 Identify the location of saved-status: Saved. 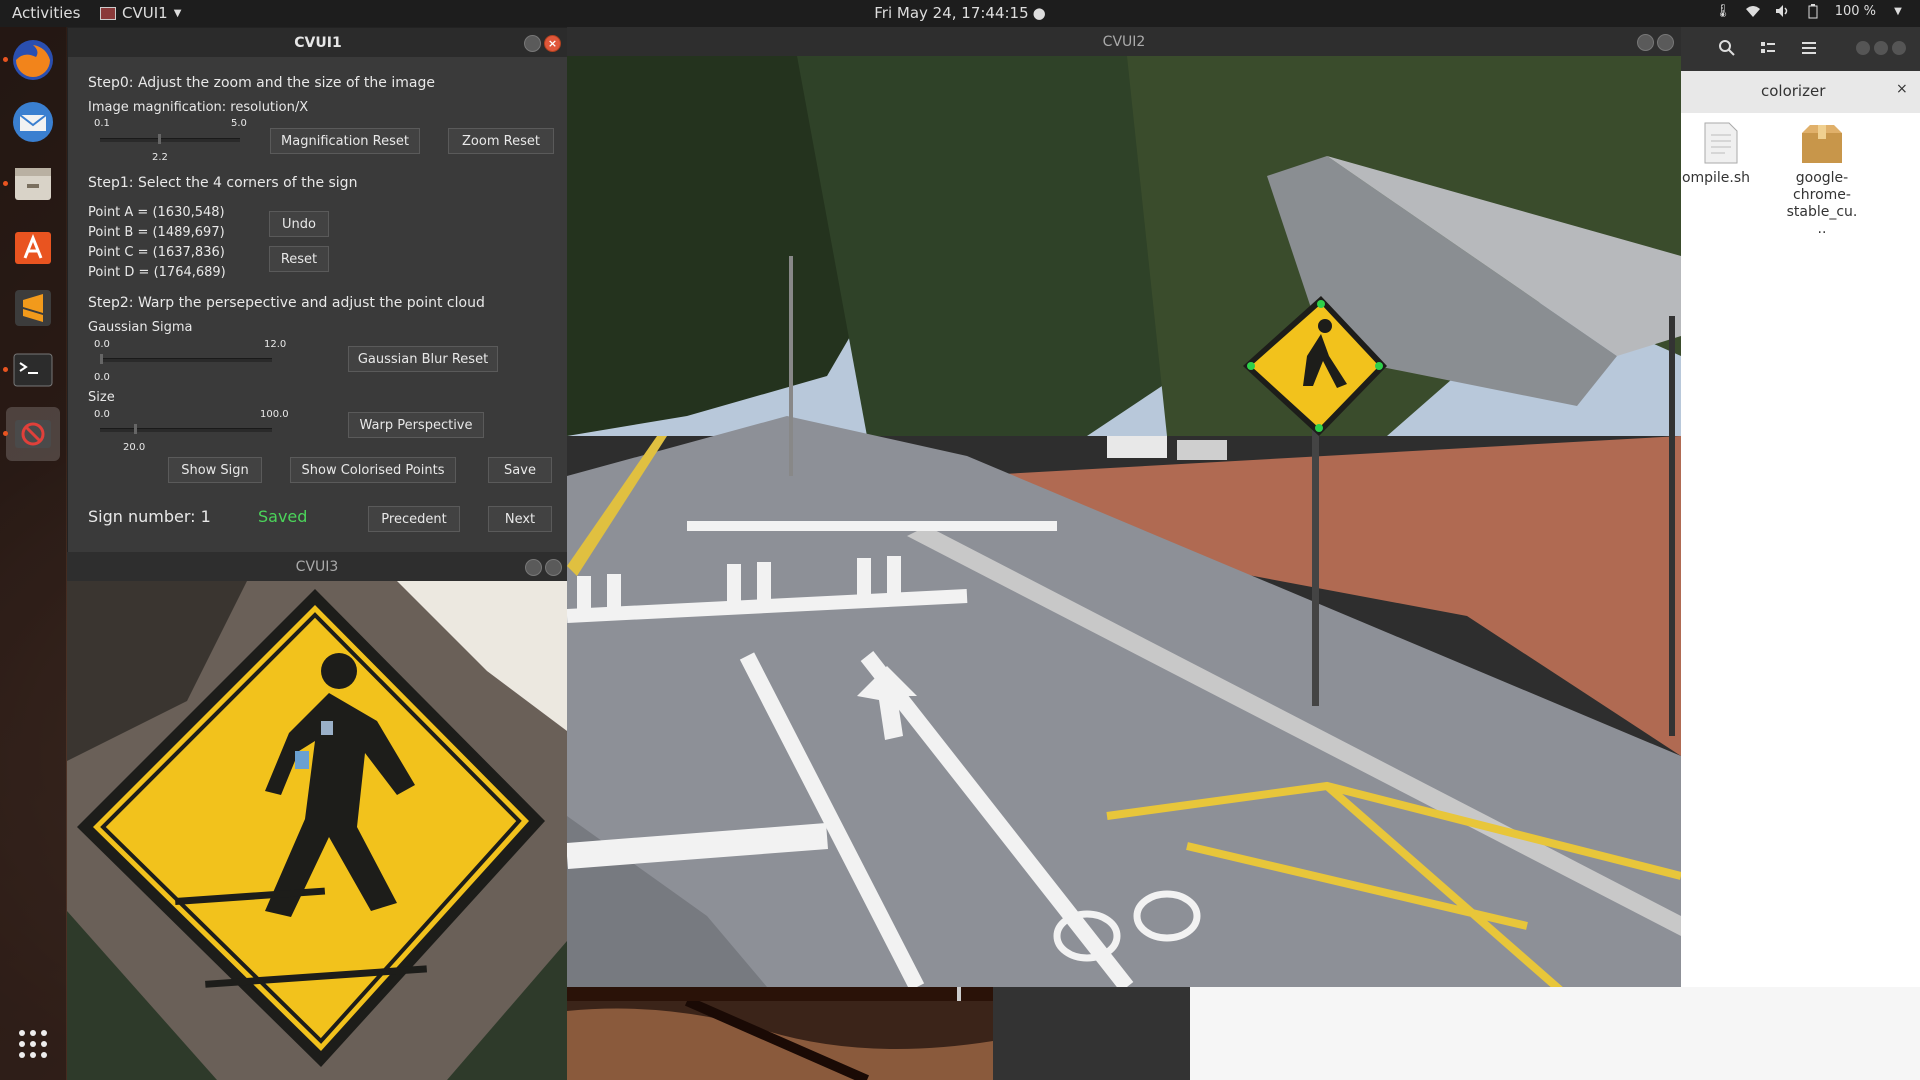
(283, 516).